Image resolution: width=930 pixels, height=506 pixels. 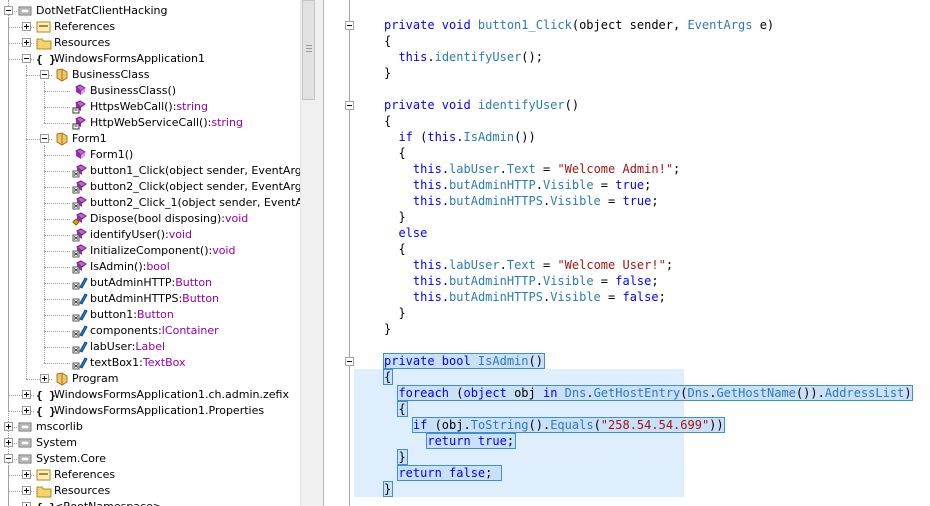 I want to click on tree-node-label: HttpsWebCall():string, so click(x=149, y=107).